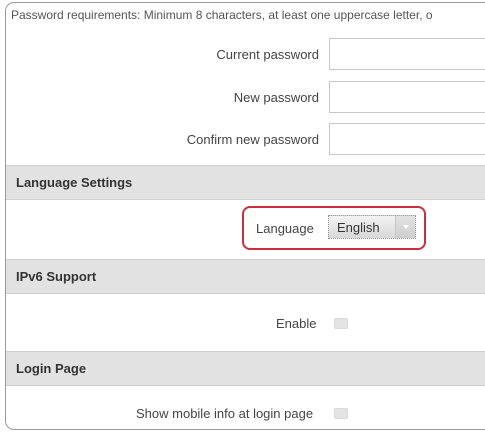 The height and width of the screenshot is (433, 485). Describe the element at coordinates (341, 323) in the screenshot. I see `ipv6-enable-checkbox` at that location.